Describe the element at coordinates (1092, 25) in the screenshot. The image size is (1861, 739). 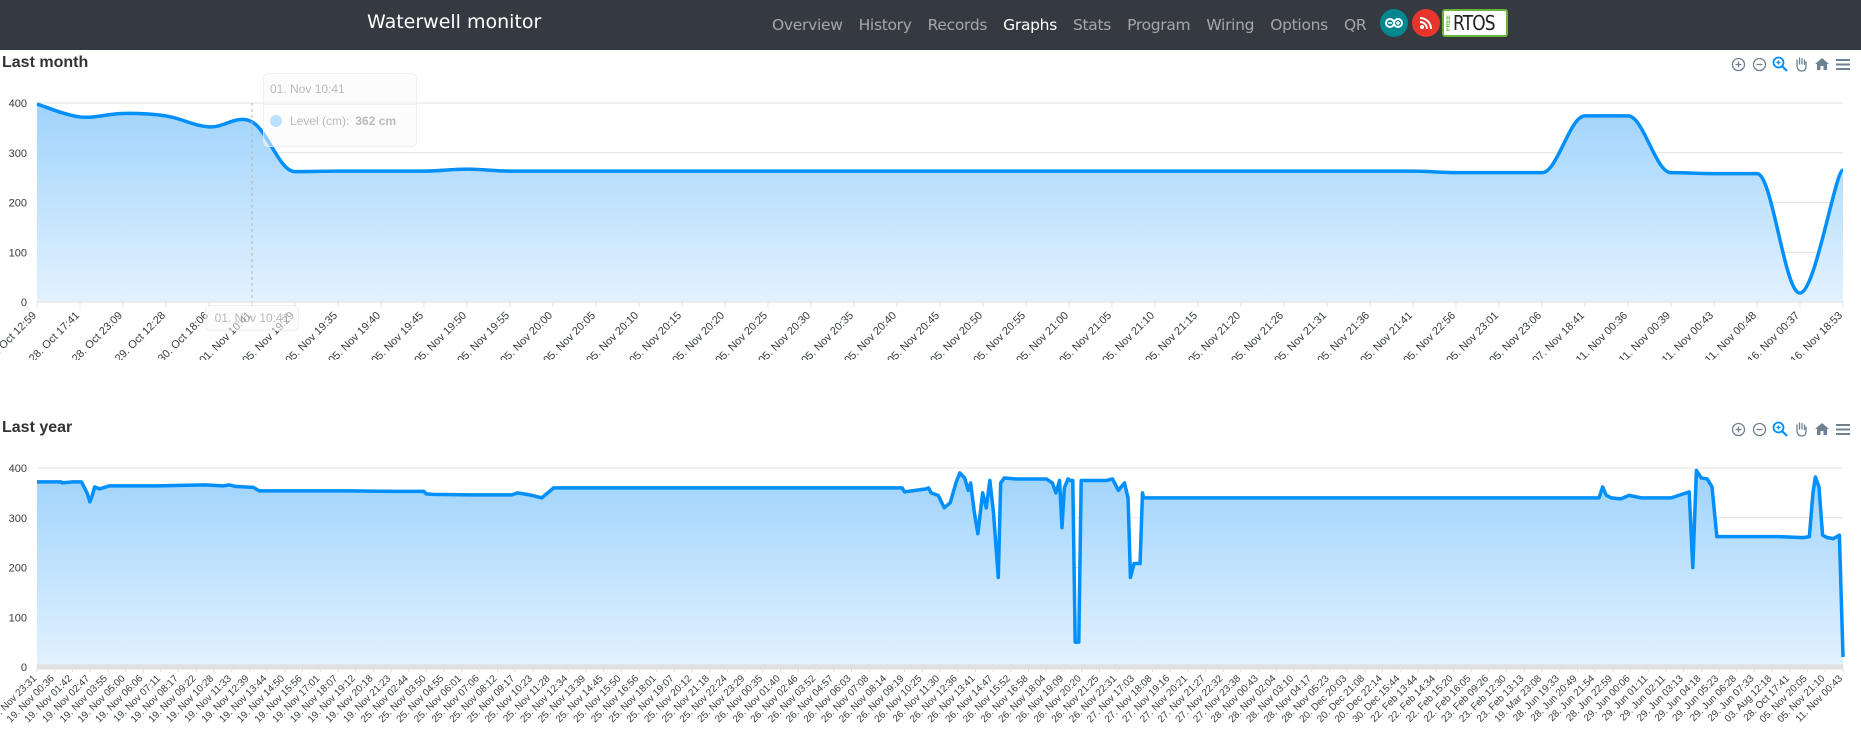
I see `nav-stats: Stats` at that location.